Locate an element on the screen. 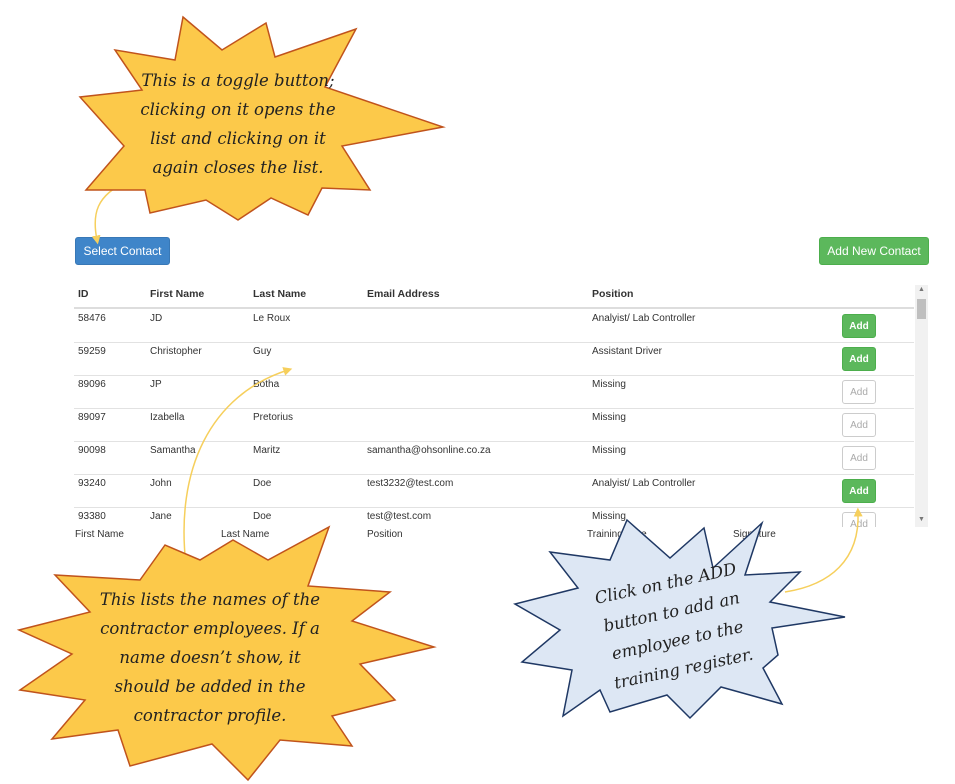 The height and width of the screenshot is (784, 955). toggle-callout-line: again closes the list. is located at coordinates (238, 167).